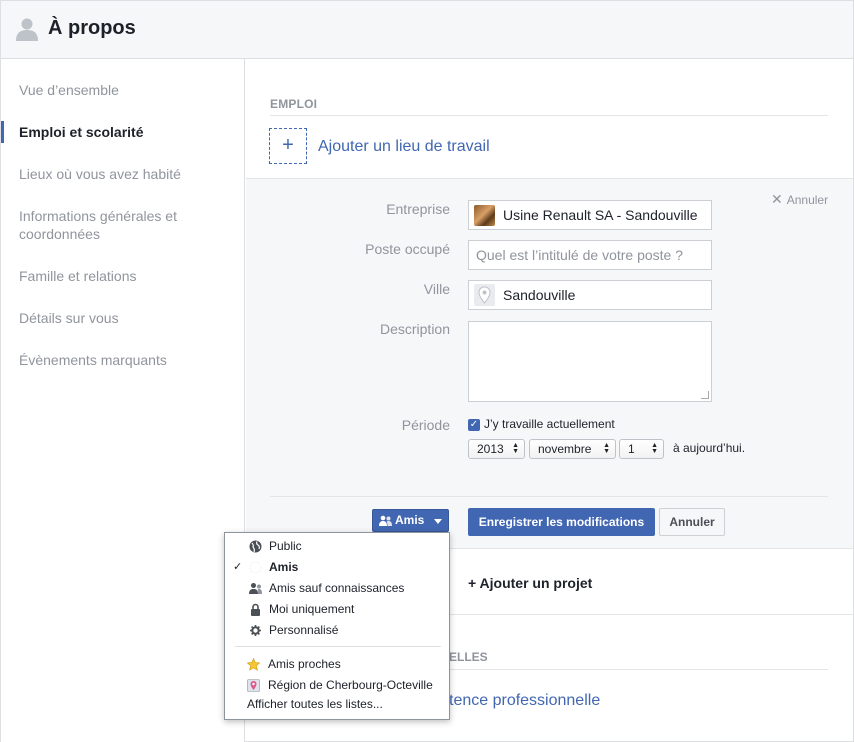  I want to click on company-value: Usine Renault SA - Sandouville, so click(600, 215).